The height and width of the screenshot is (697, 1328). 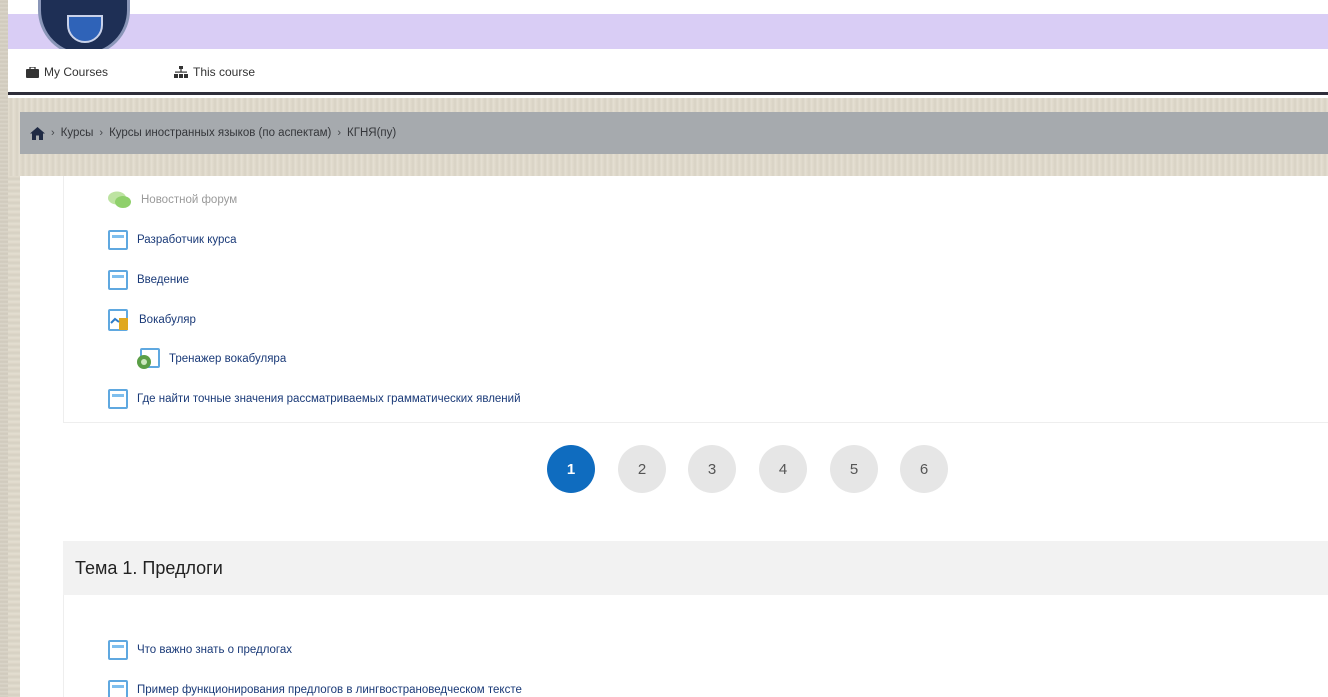 I want to click on activity-course-developer: Разработчик курса, so click(x=172, y=240).